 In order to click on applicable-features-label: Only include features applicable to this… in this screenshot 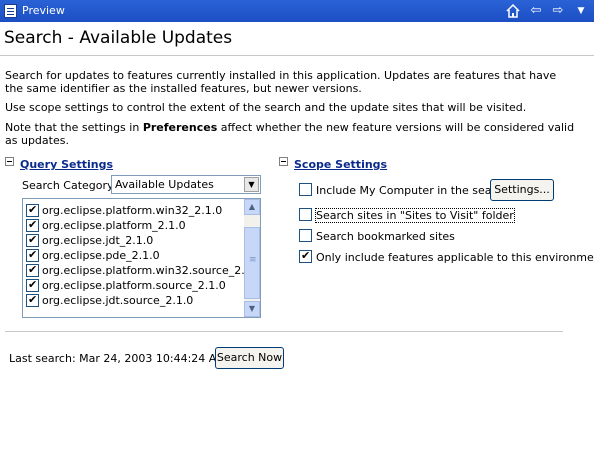, I will do `click(455, 257)`.